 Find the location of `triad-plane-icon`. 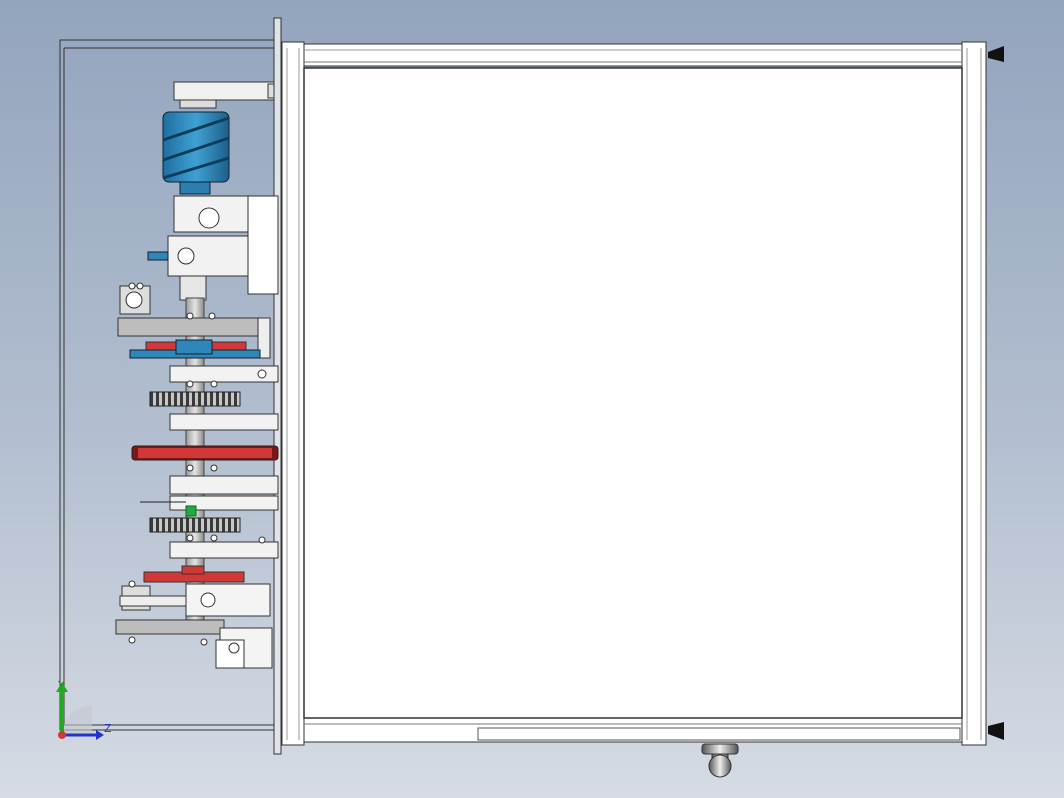

triad-plane-icon is located at coordinates (77, 720).